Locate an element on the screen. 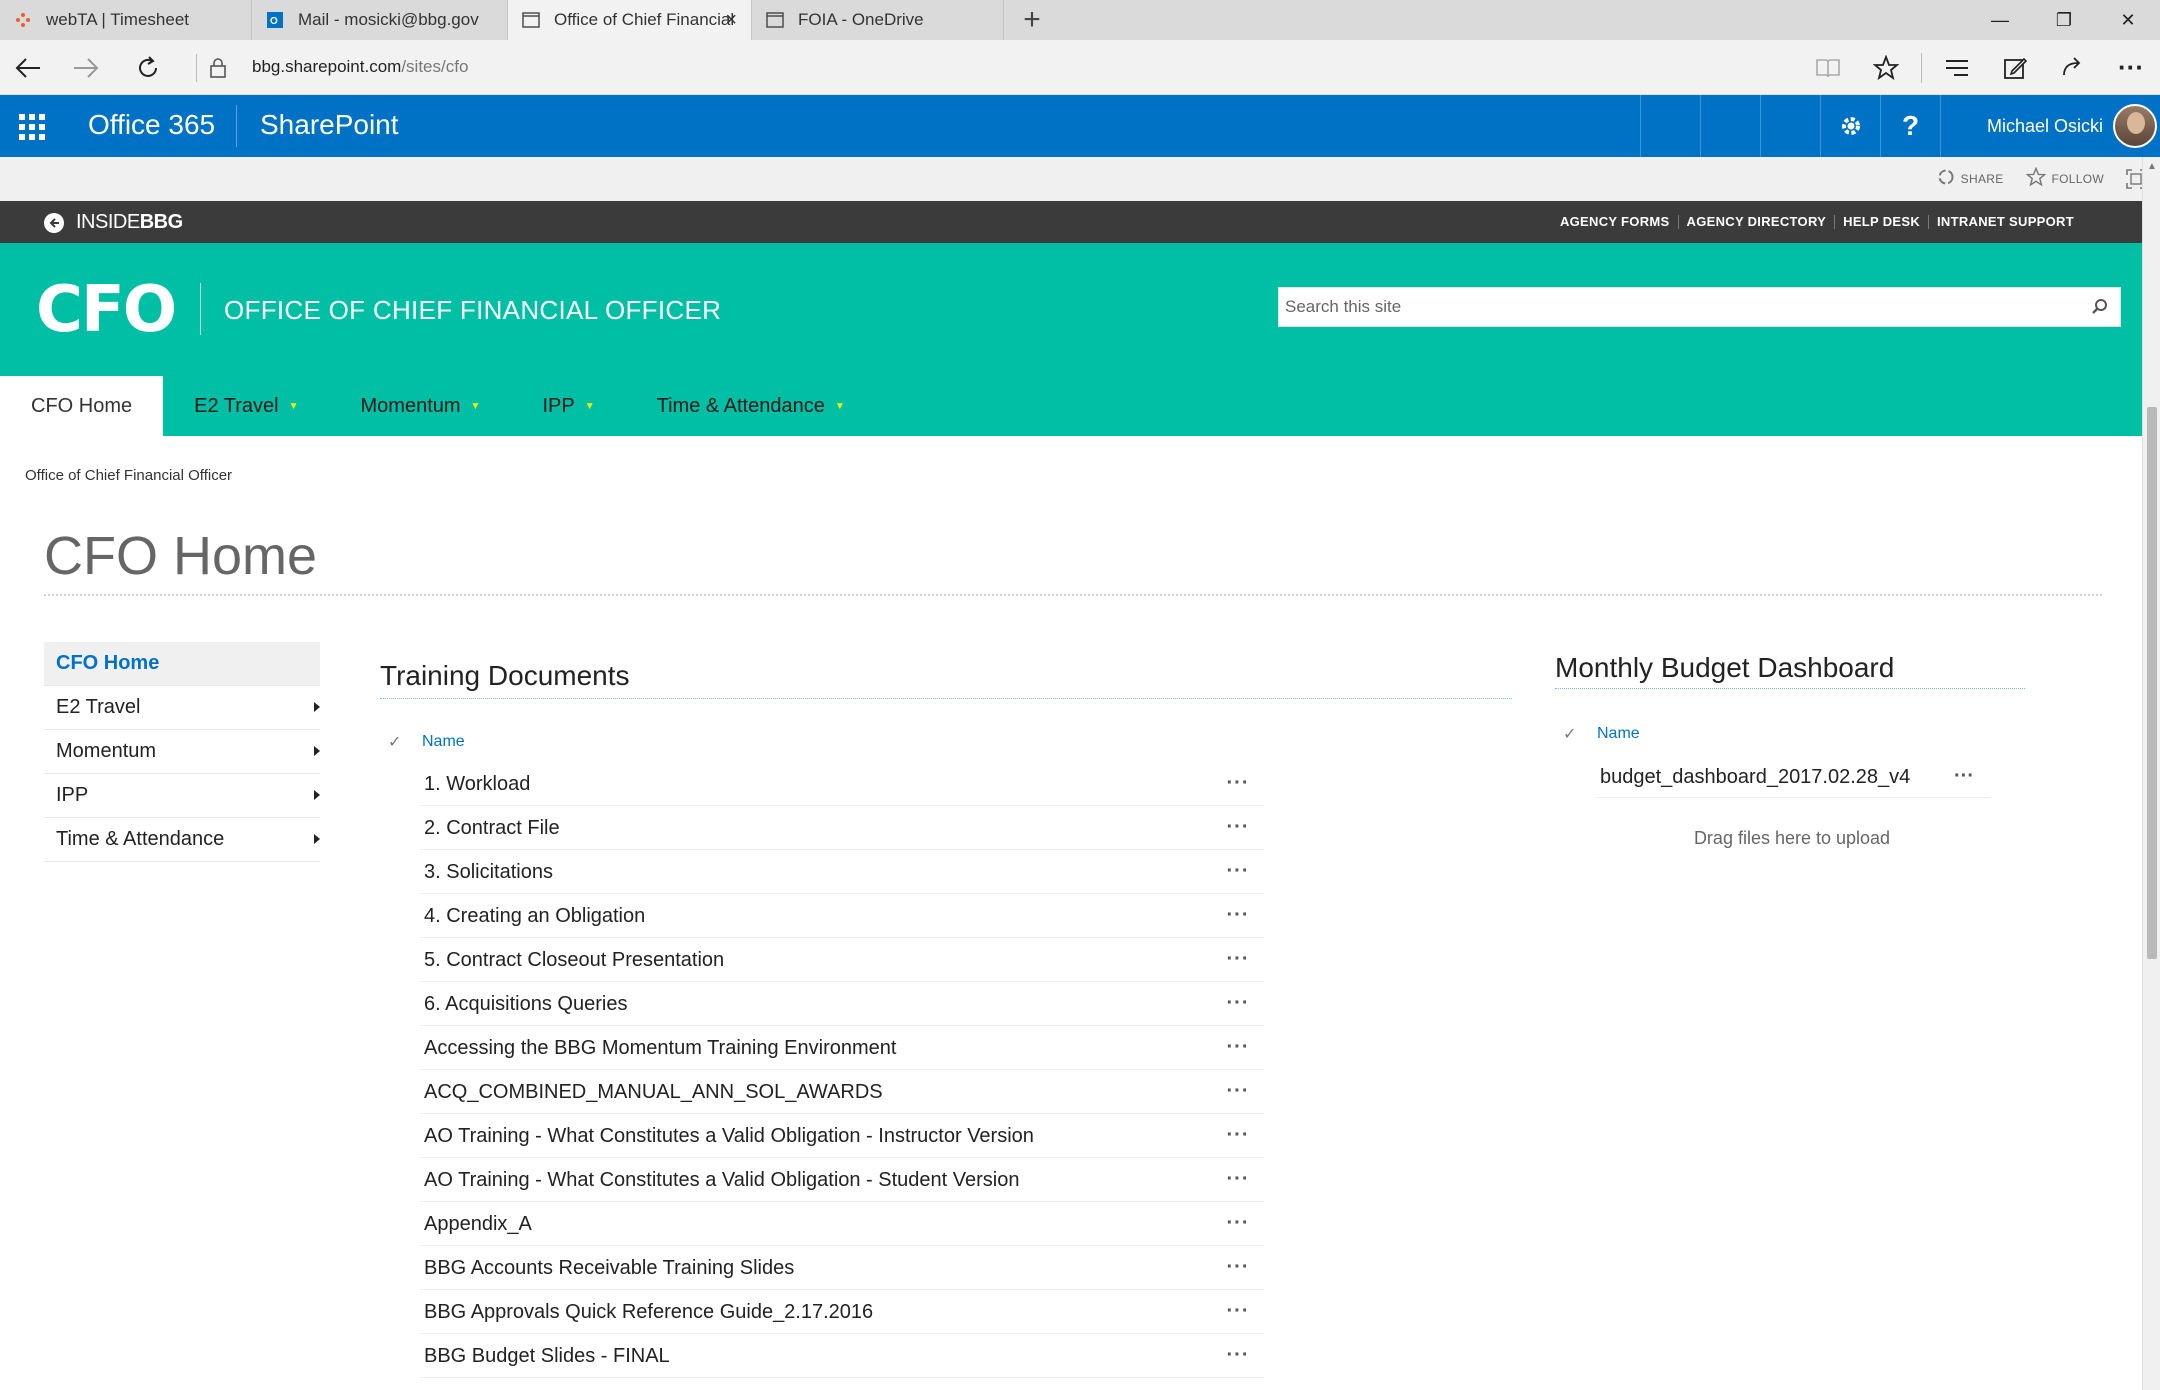 This screenshot has width=2160, height=1390. search-input is located at coordinates (1669, 307).